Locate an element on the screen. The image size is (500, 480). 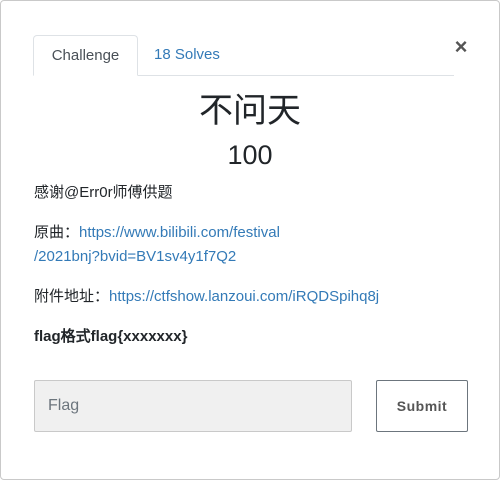
attachment-label: 附件地址： is located at coordinates (72, 296).